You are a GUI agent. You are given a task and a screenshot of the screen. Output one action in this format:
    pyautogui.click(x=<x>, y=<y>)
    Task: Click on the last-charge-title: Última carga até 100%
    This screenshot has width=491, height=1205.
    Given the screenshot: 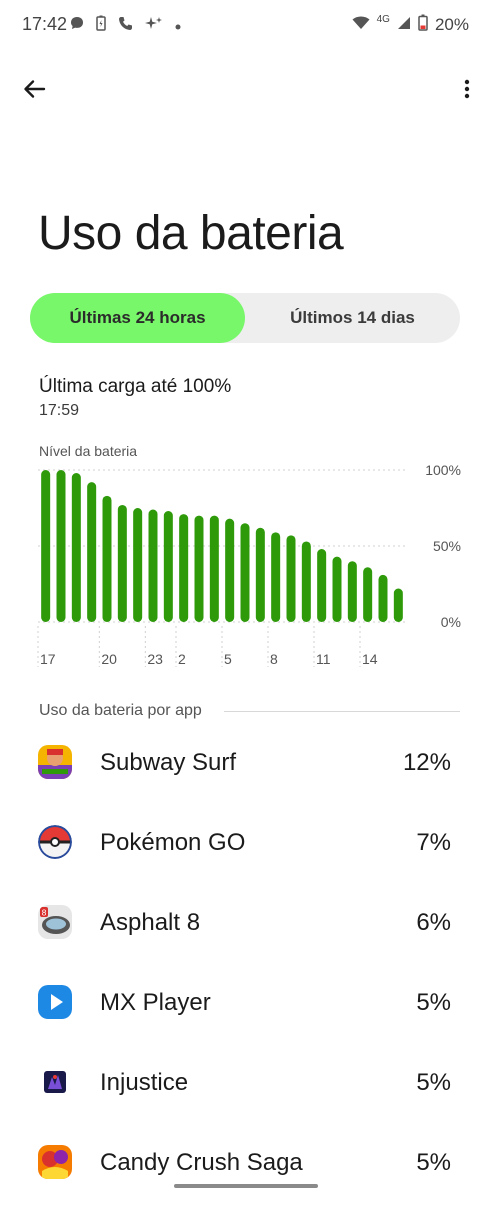 What is the action you would take?
    pyautogui.click(x=135, y=386)
    